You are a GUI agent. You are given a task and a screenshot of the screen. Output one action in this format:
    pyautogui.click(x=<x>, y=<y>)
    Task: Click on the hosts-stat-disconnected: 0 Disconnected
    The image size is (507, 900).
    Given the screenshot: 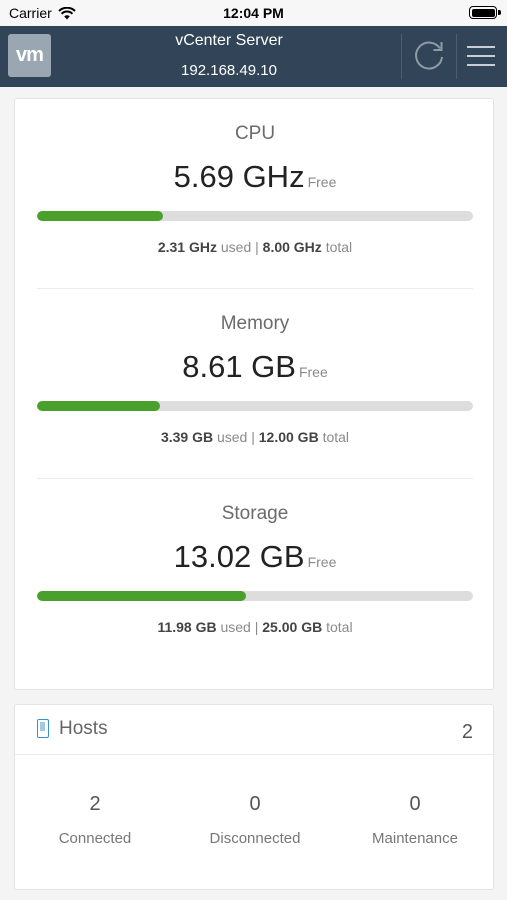 What is the action you would take?
    pyautogui.click(x=255, y=820)
    